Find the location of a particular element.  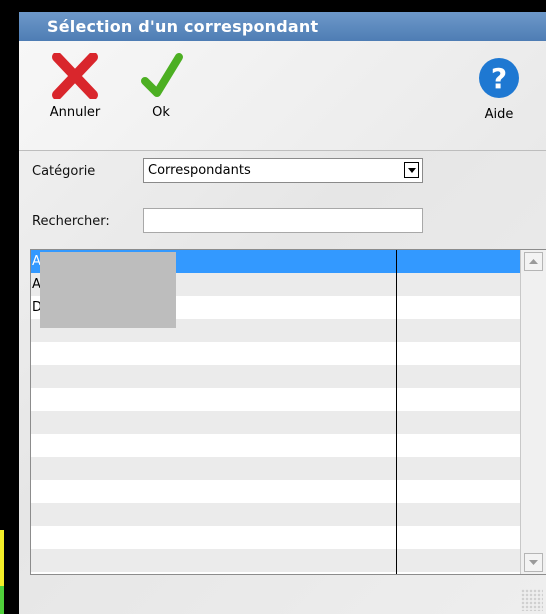

column-separator is located at coordinates (396, 412).